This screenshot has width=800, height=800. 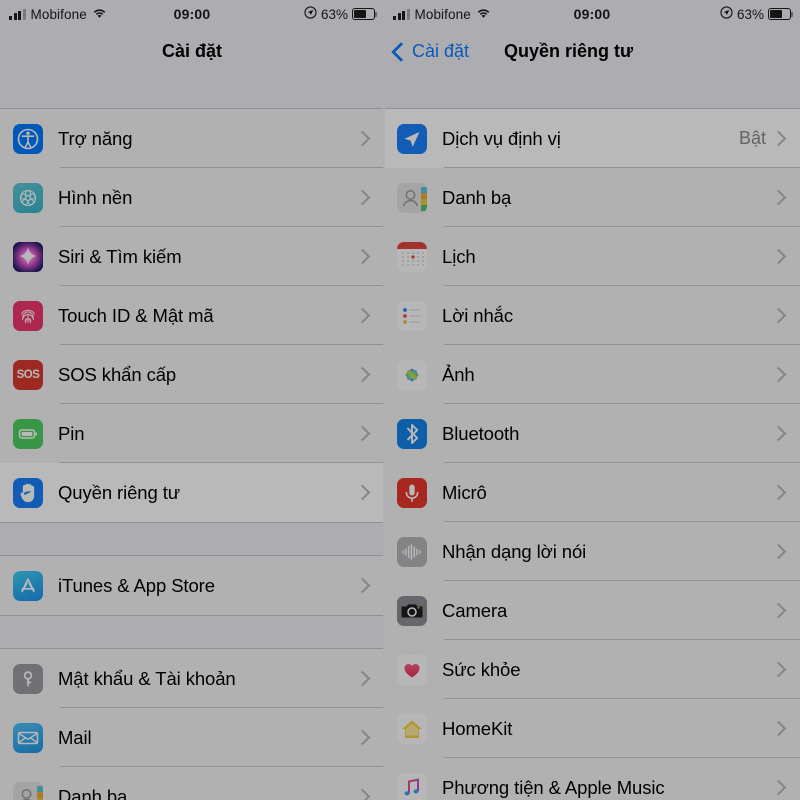 I want to click on list-item-location-services: Dịch vụ định vị Bật, so click(x=592, y=138).